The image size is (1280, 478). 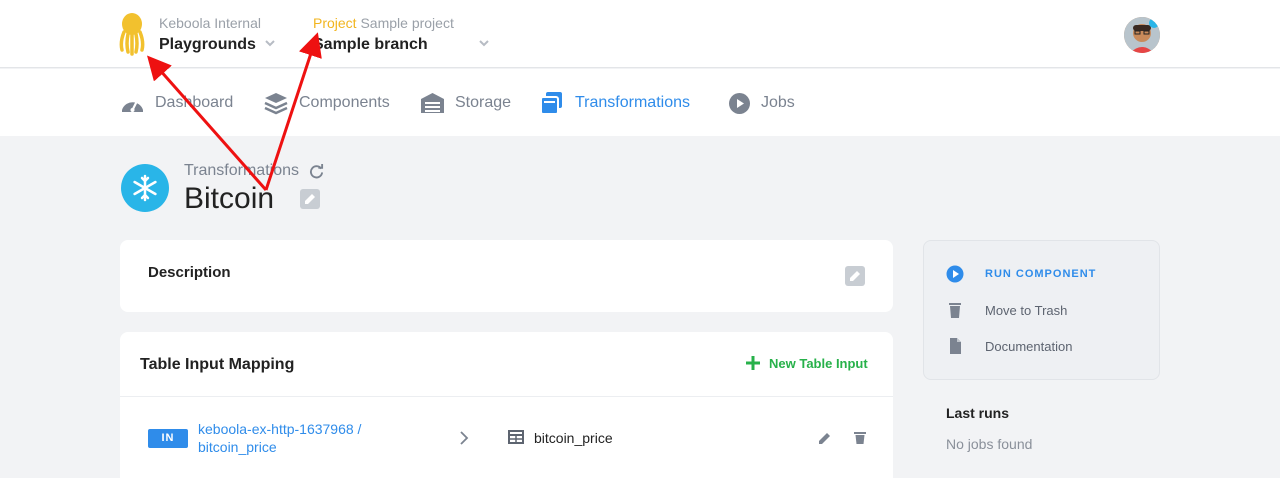 What do you see at coordinates (241, 171) in the screenshot?
I see `breadcrumb-transformations: Transformations` at bounding box center [241, 171].